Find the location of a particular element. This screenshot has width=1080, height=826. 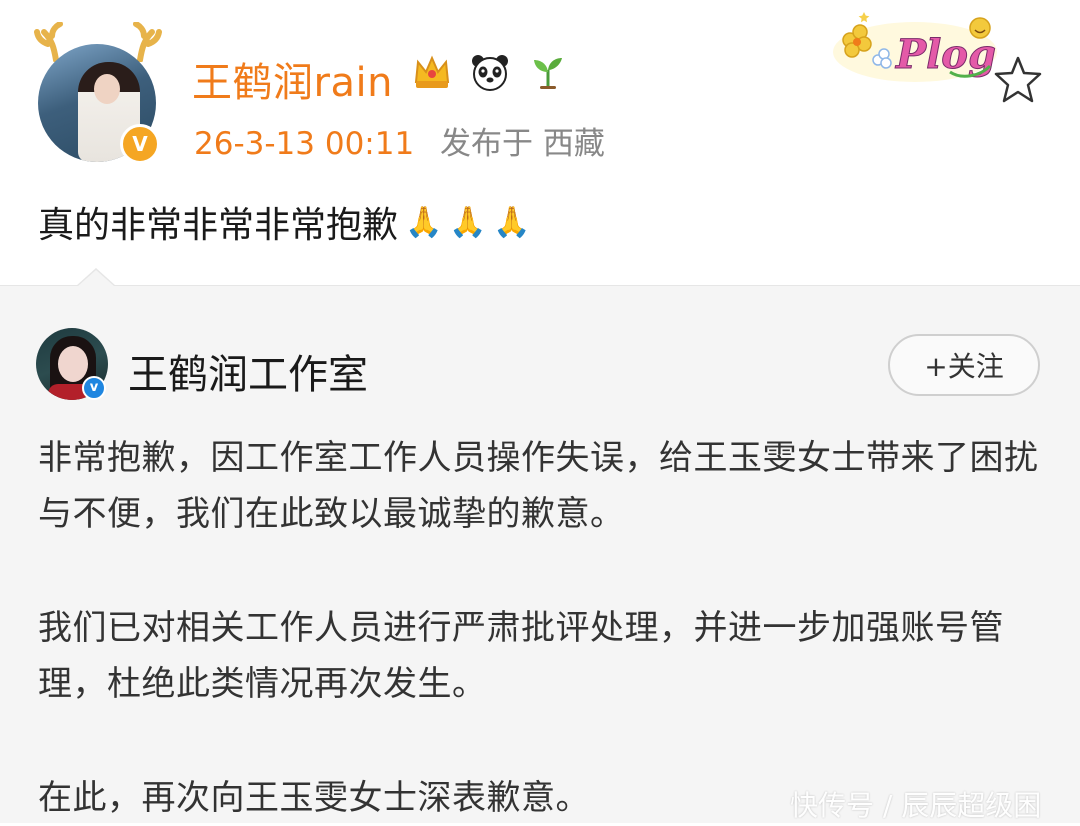

post-time: 26-3-13 00:11 is located at coordinates (304, 144).